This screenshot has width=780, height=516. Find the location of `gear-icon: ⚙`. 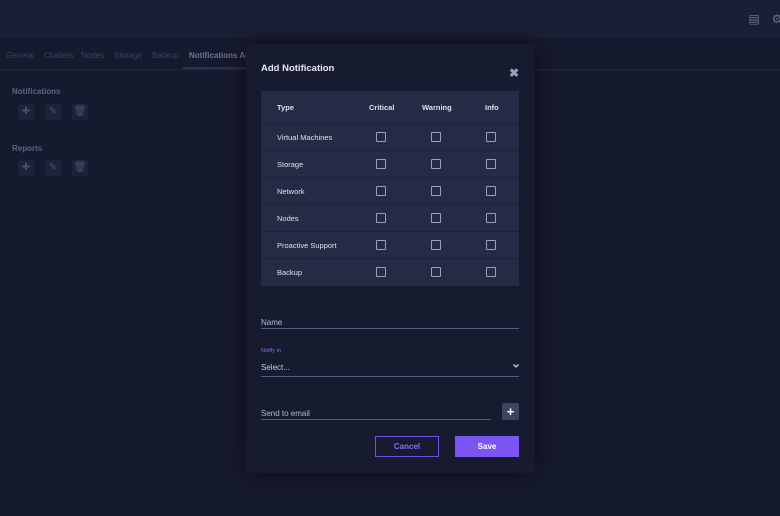

gear-icon: ⚙ is located at coordinates (775, 19).